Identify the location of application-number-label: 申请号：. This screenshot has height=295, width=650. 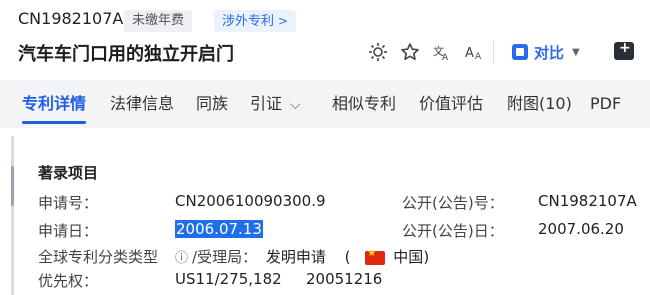
(68, 203).